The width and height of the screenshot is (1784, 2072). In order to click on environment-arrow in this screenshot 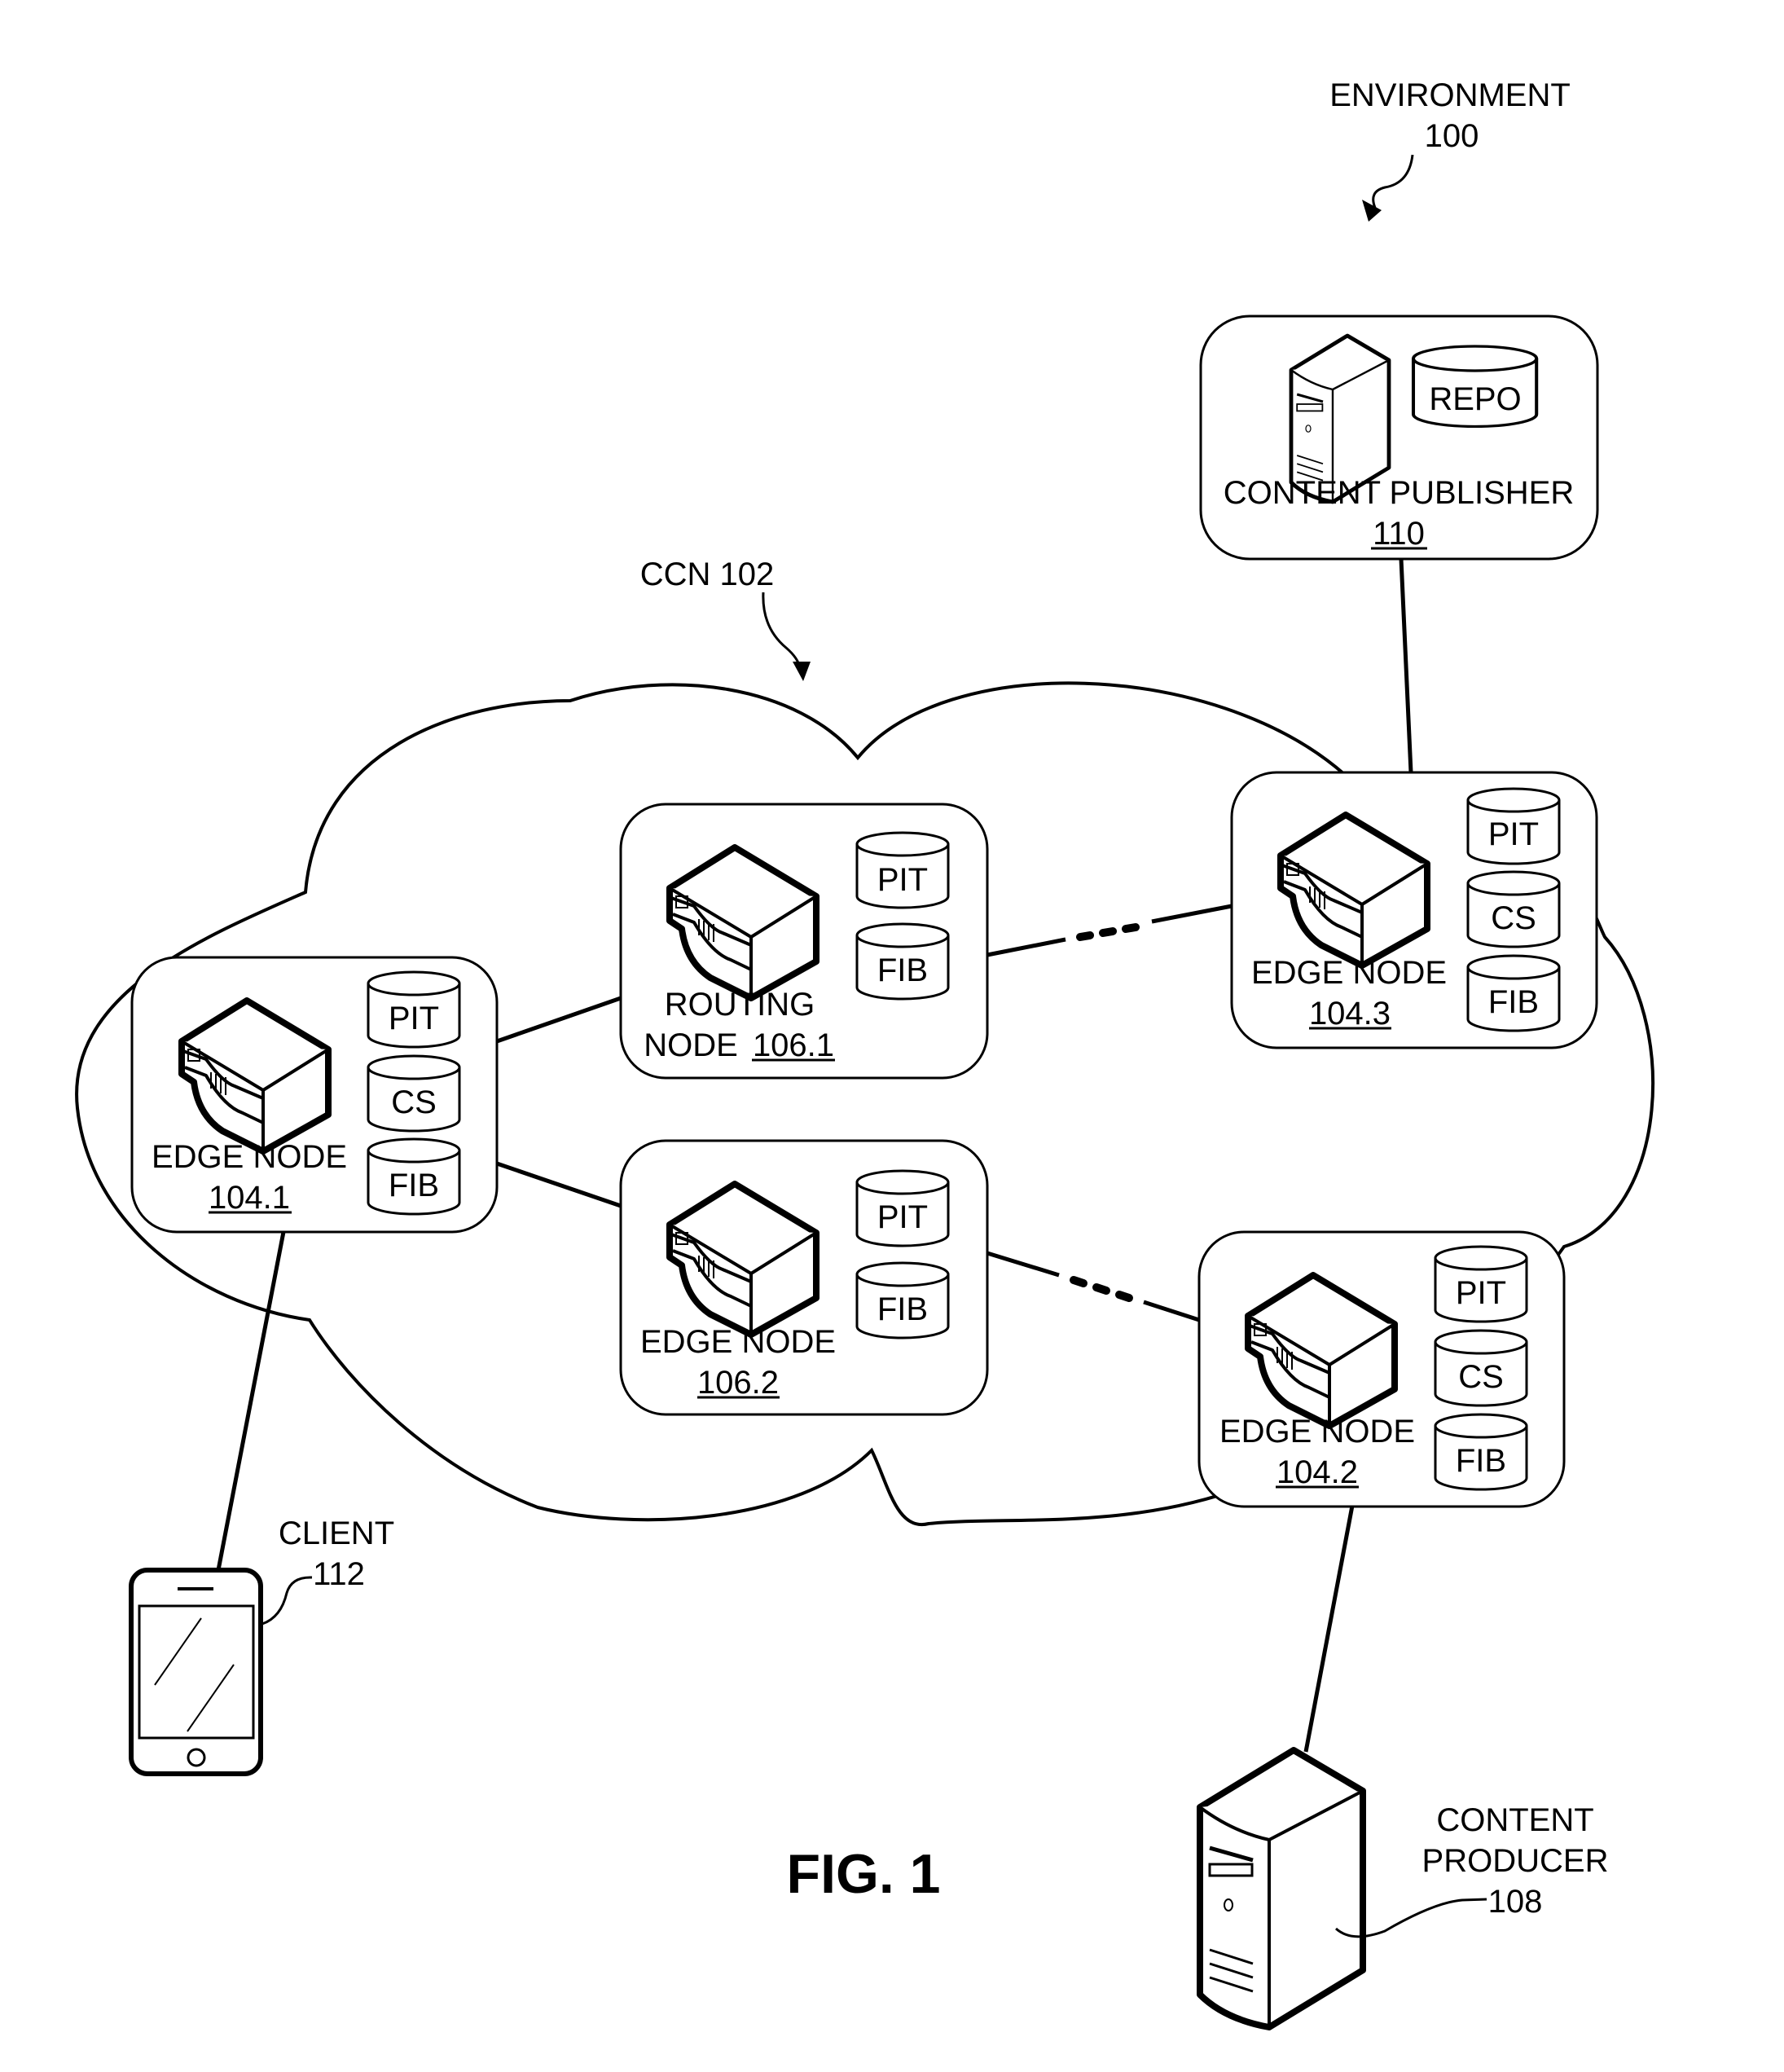, I will do `click(1393, 181)`.